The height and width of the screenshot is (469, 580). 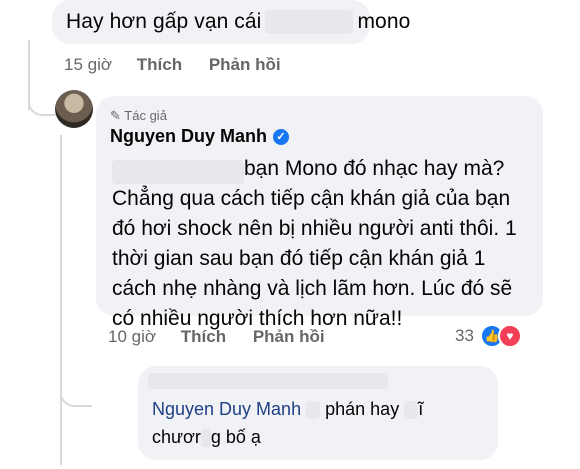 I want to click on redacted-author, so click(x=268, y=381).